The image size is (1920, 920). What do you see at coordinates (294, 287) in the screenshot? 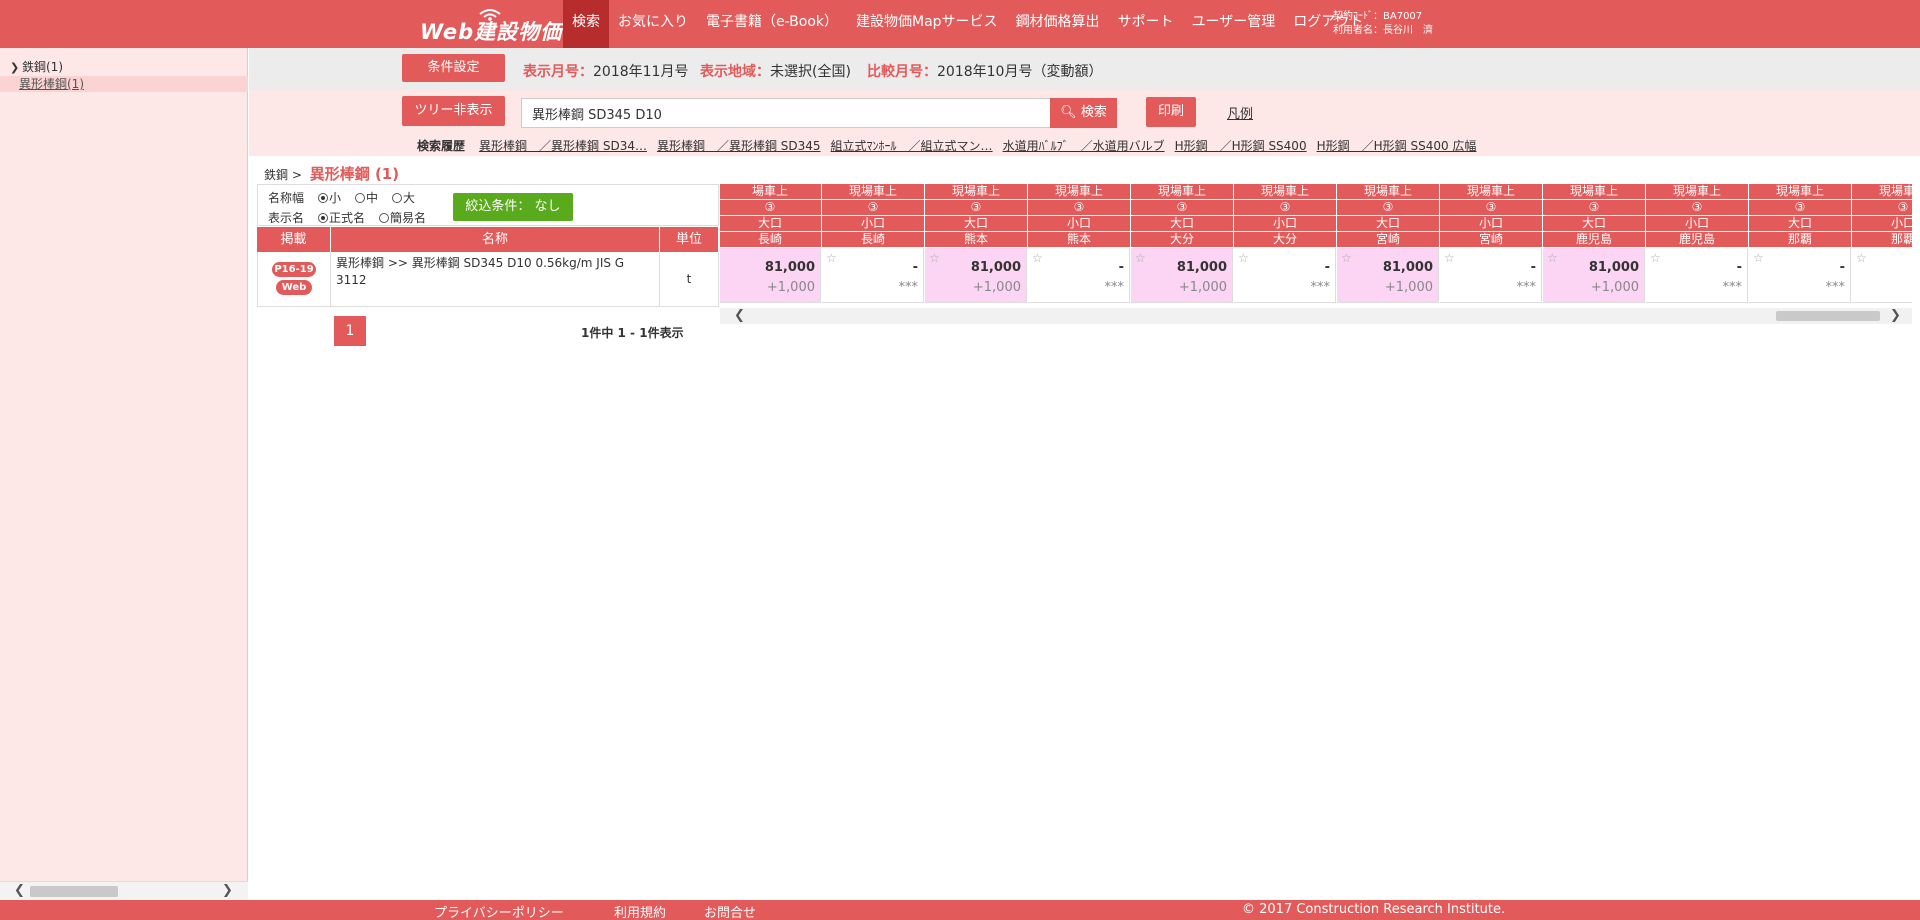
I see `web-badge: Web` at bounding box center [294, 287].